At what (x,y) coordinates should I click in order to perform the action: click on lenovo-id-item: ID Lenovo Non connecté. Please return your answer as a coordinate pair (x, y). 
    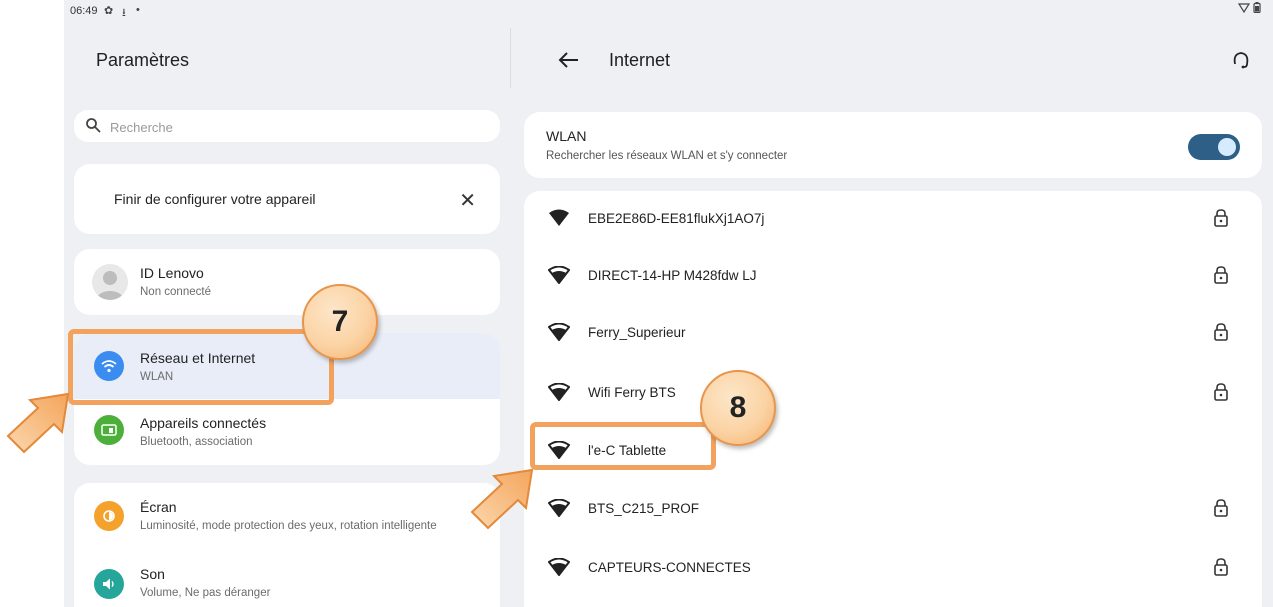
    Looking at the image, I should click on (287, 282).